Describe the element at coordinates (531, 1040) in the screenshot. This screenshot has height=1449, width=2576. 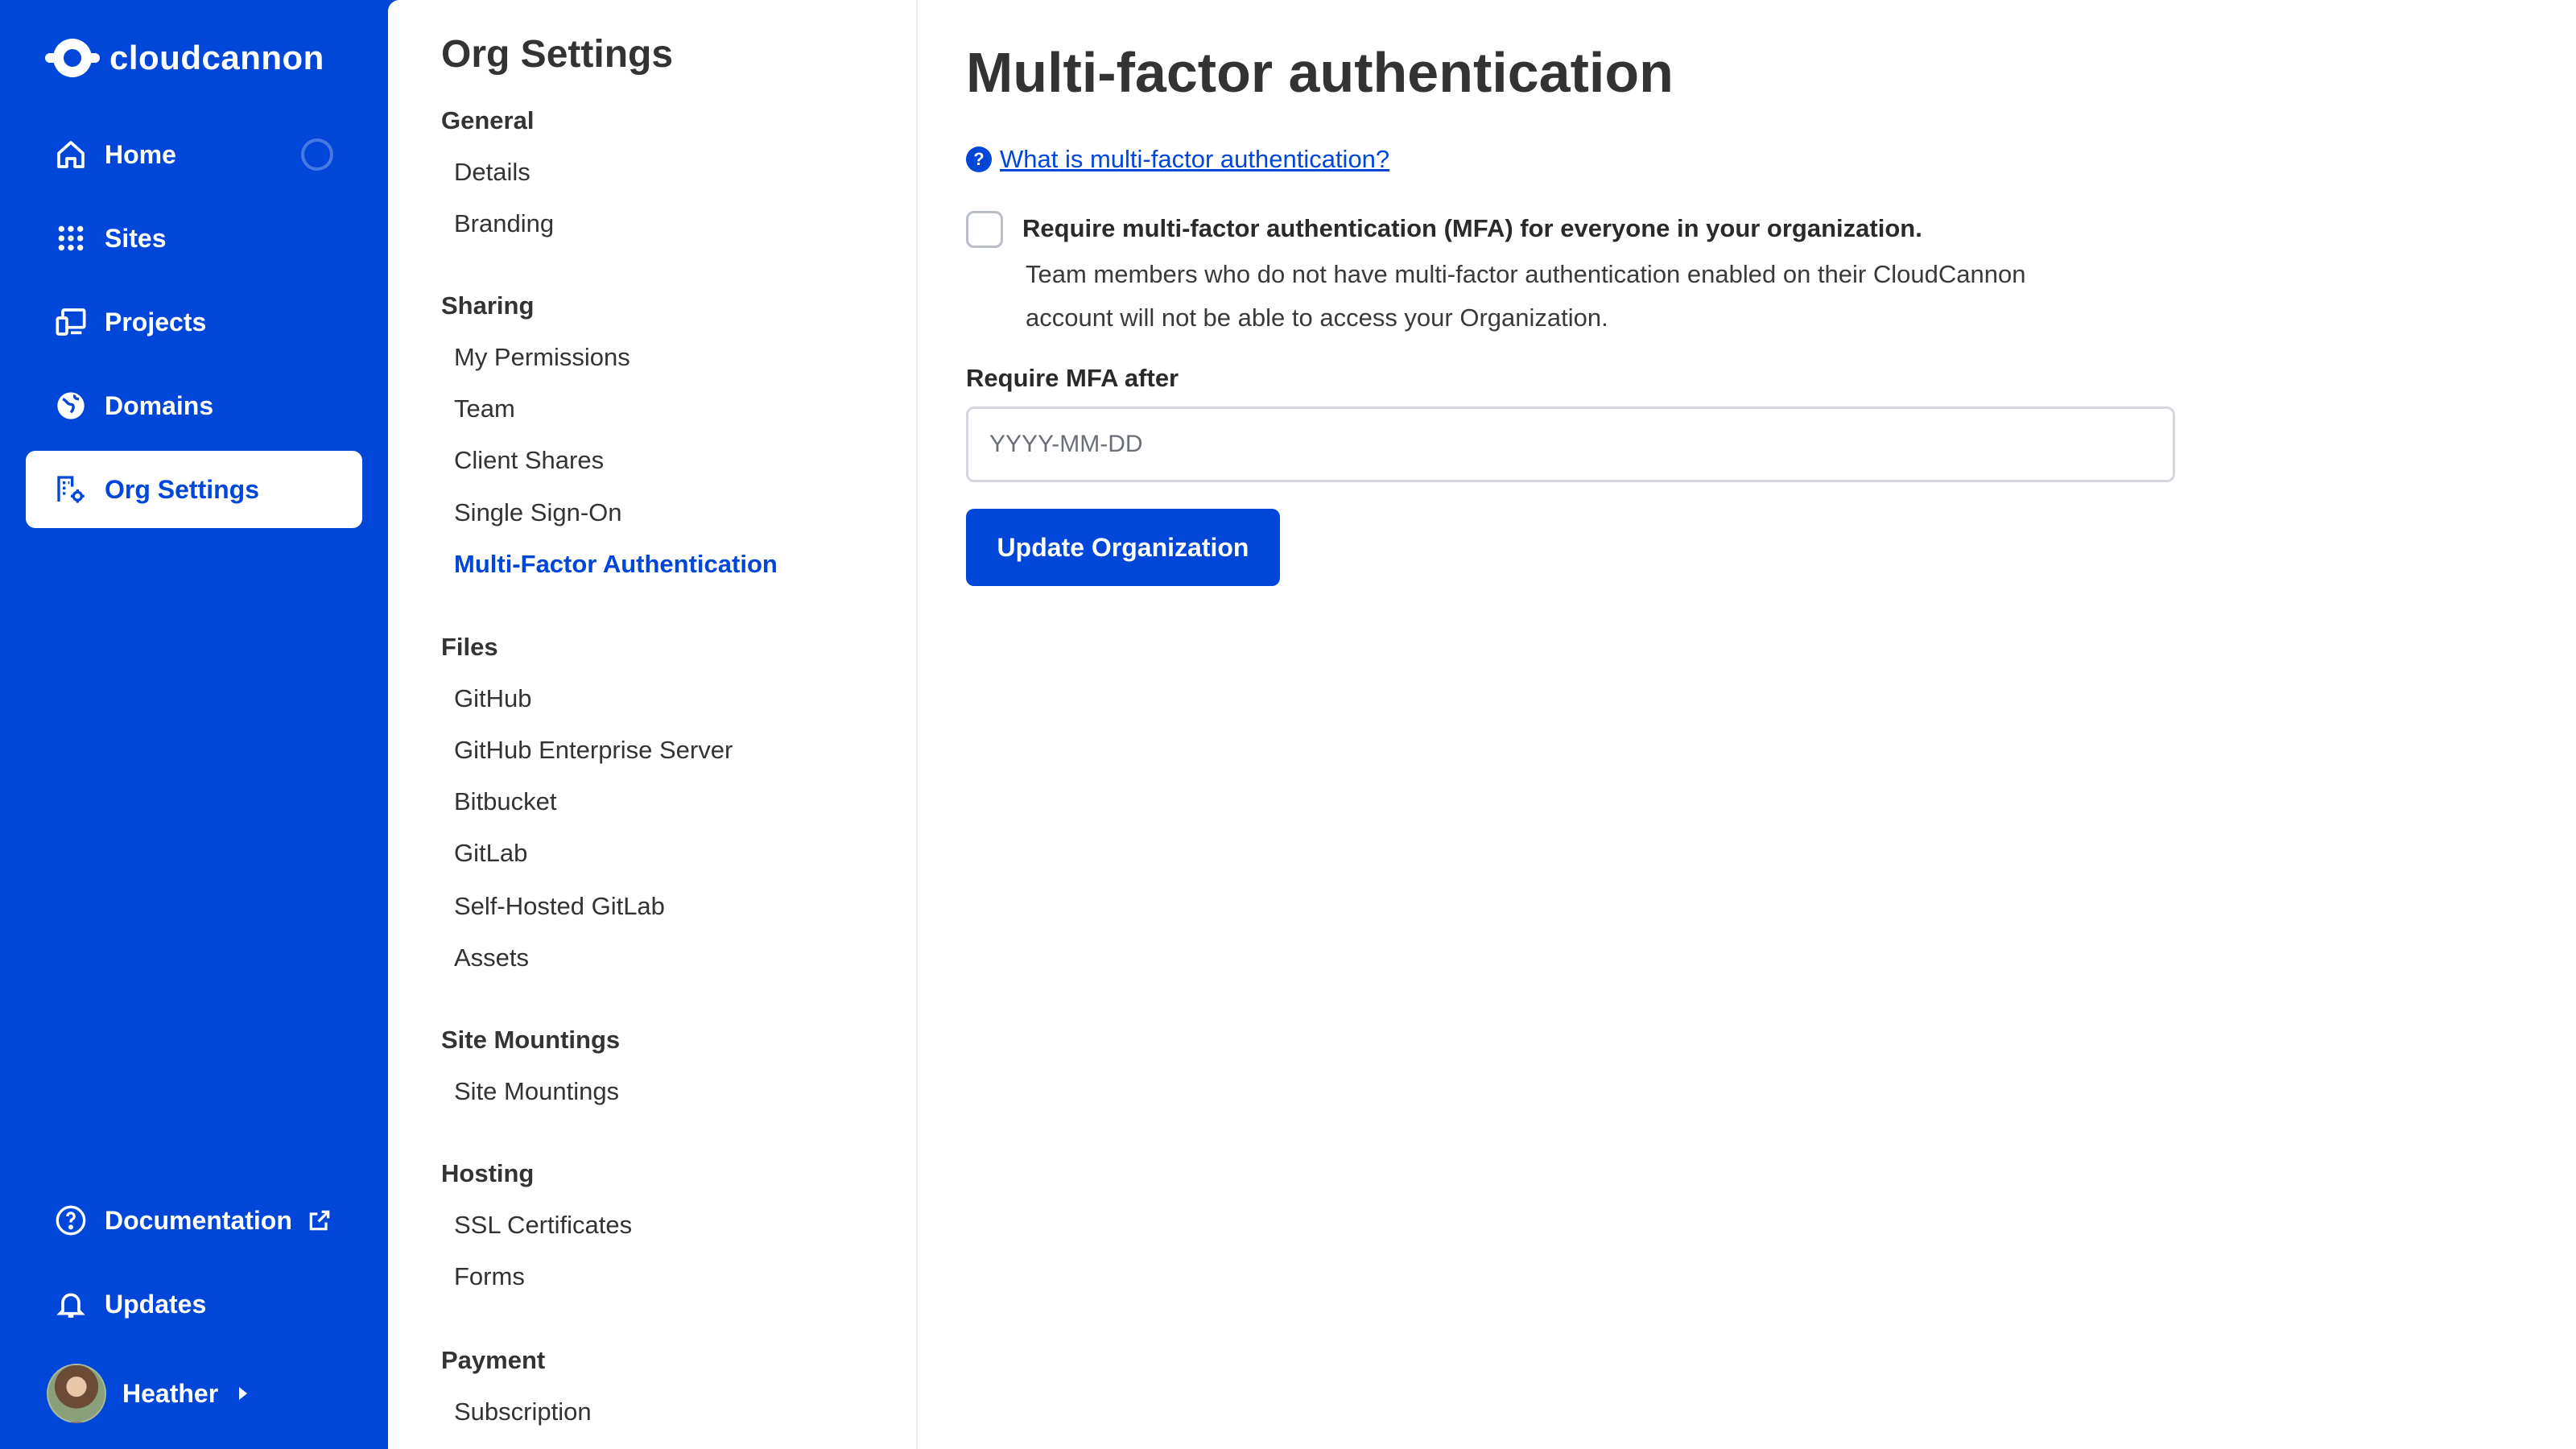
I see `section-heading-site-mountings: Site Mountings` at that location.